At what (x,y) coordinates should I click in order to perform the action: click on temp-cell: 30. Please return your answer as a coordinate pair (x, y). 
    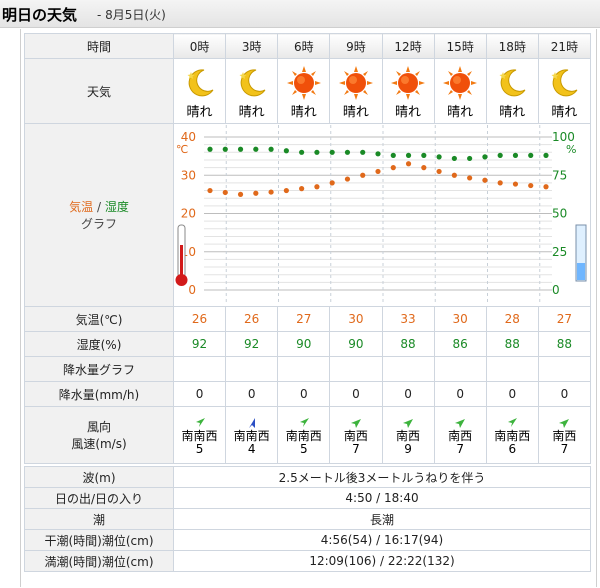
    Looking at the image, I should click on (356, 319).